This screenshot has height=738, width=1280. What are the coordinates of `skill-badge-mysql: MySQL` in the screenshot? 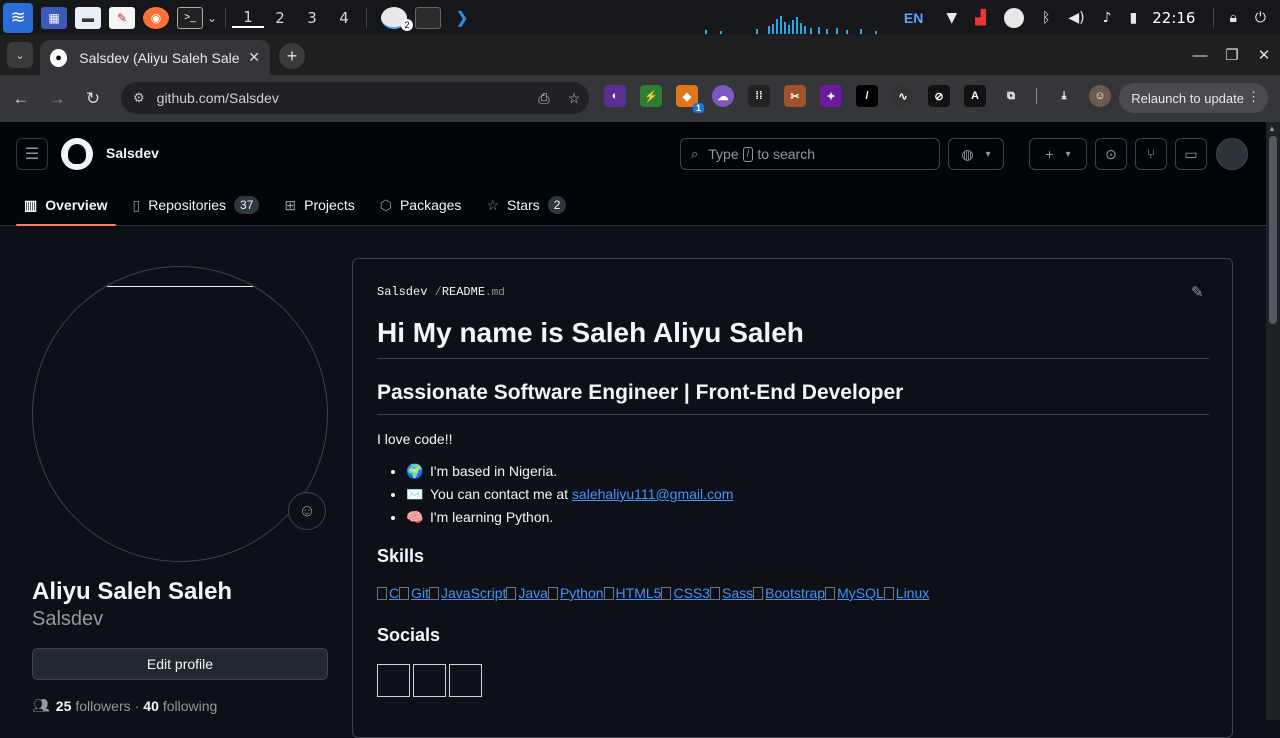 It's located at (854, 593).